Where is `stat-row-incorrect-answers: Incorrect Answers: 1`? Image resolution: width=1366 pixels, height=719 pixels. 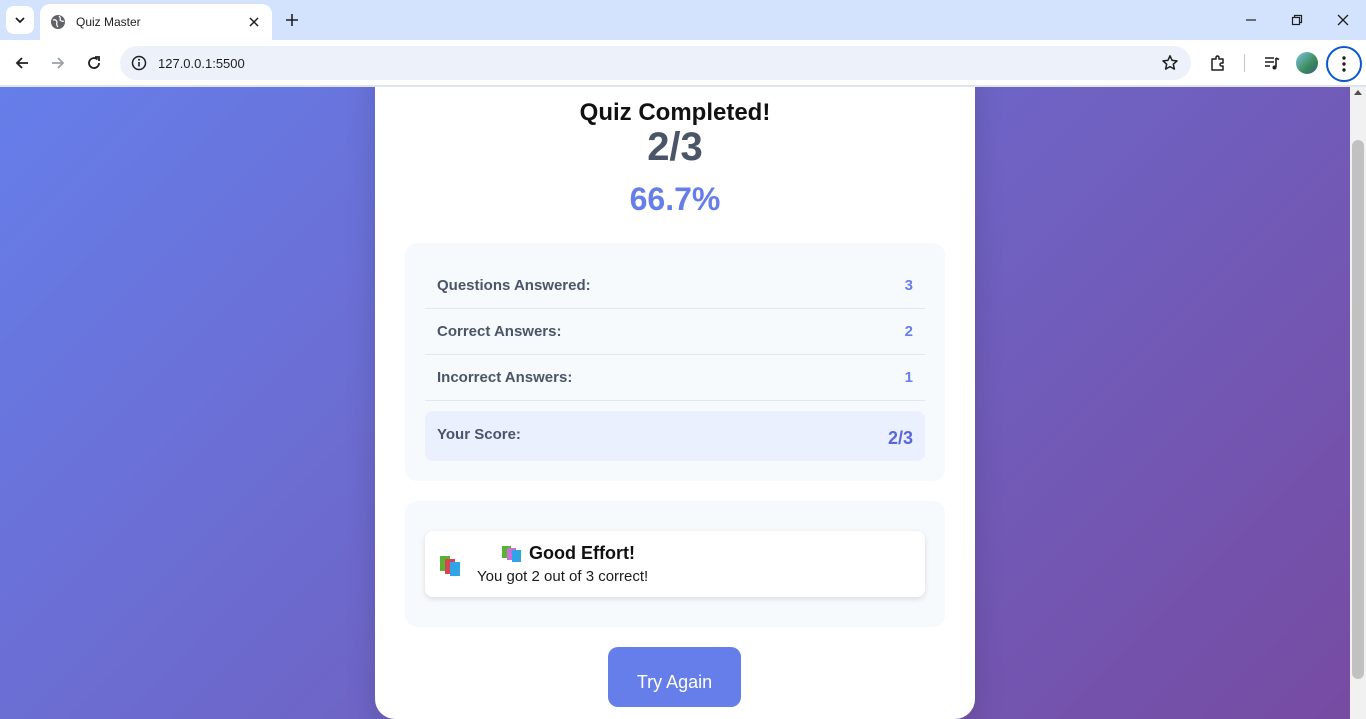
stat-row-incorrect-answers: Incorrect Answers: 1 is located at coordinates (675, 378).